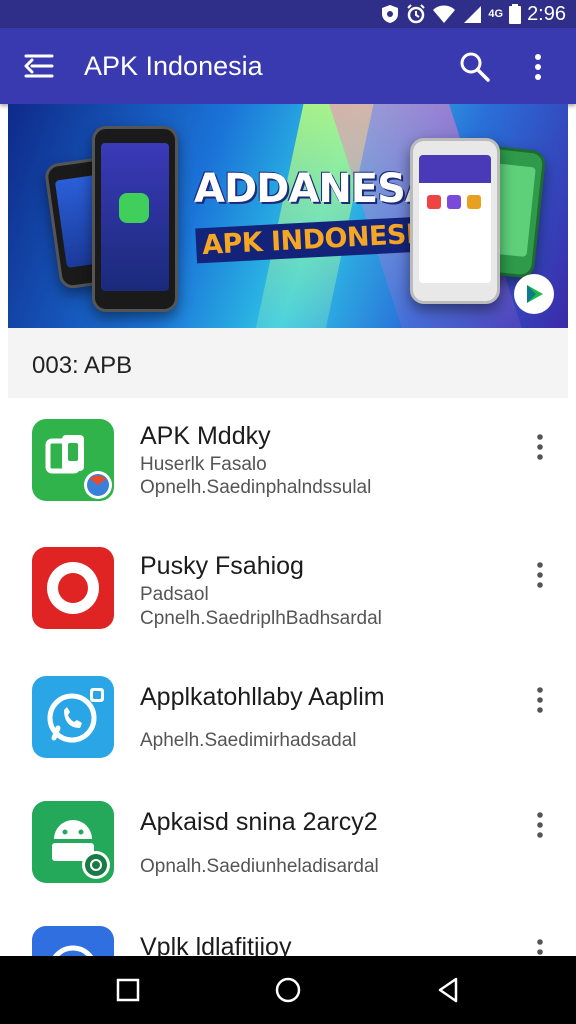  I want to click on network-label: 4G, so click(496, 14).